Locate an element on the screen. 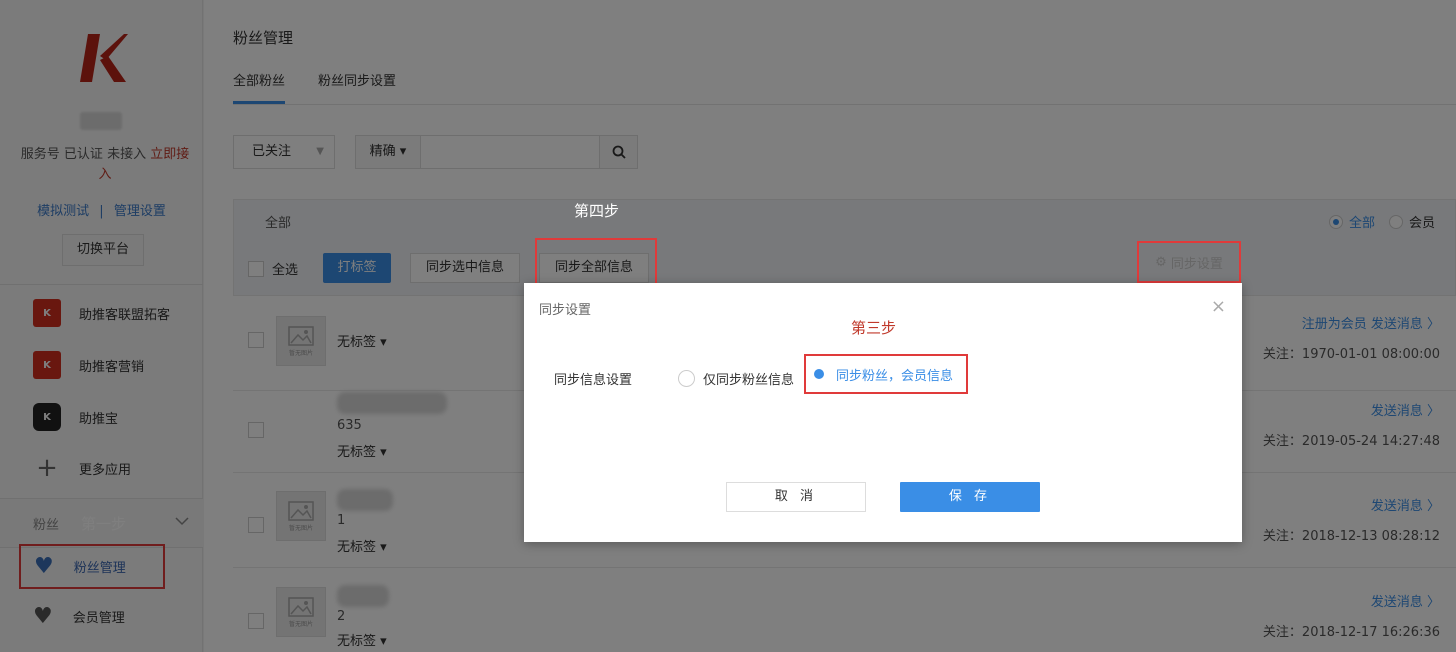 The image size is (1456, 652). option-fans-and-members: 同步粉丝，会员信息 is located at coordinates (886, 374).